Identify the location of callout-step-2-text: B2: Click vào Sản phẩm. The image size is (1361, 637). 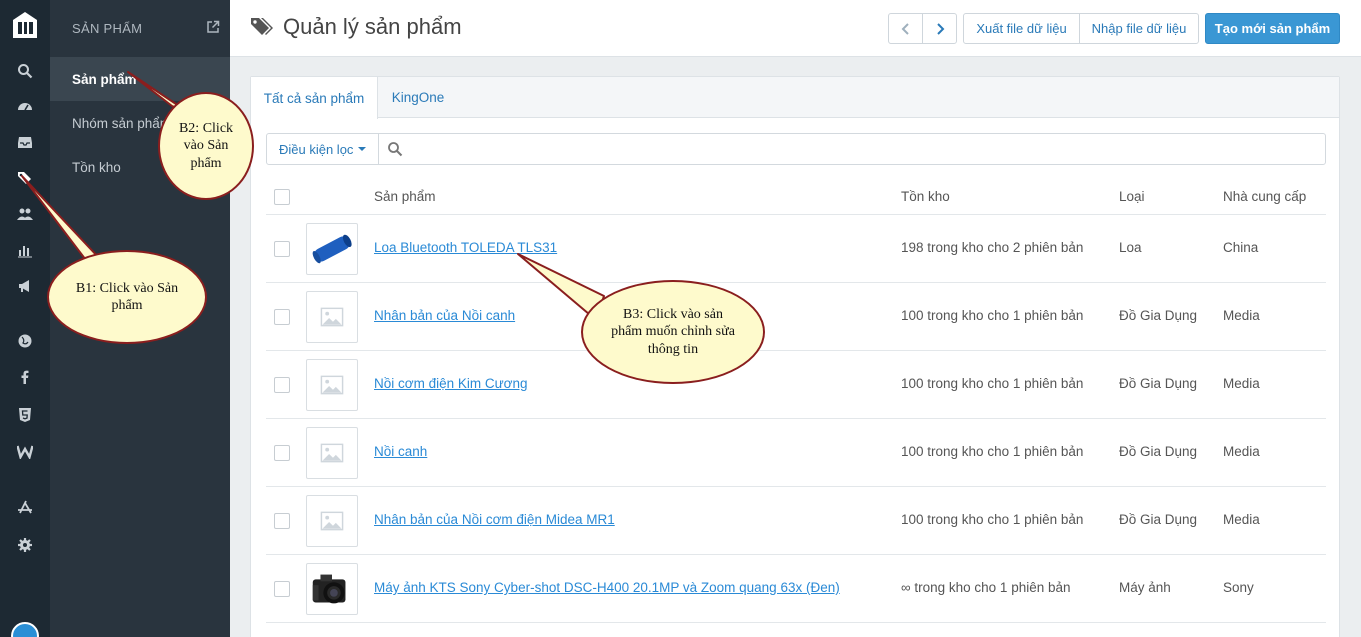
(206, 145).